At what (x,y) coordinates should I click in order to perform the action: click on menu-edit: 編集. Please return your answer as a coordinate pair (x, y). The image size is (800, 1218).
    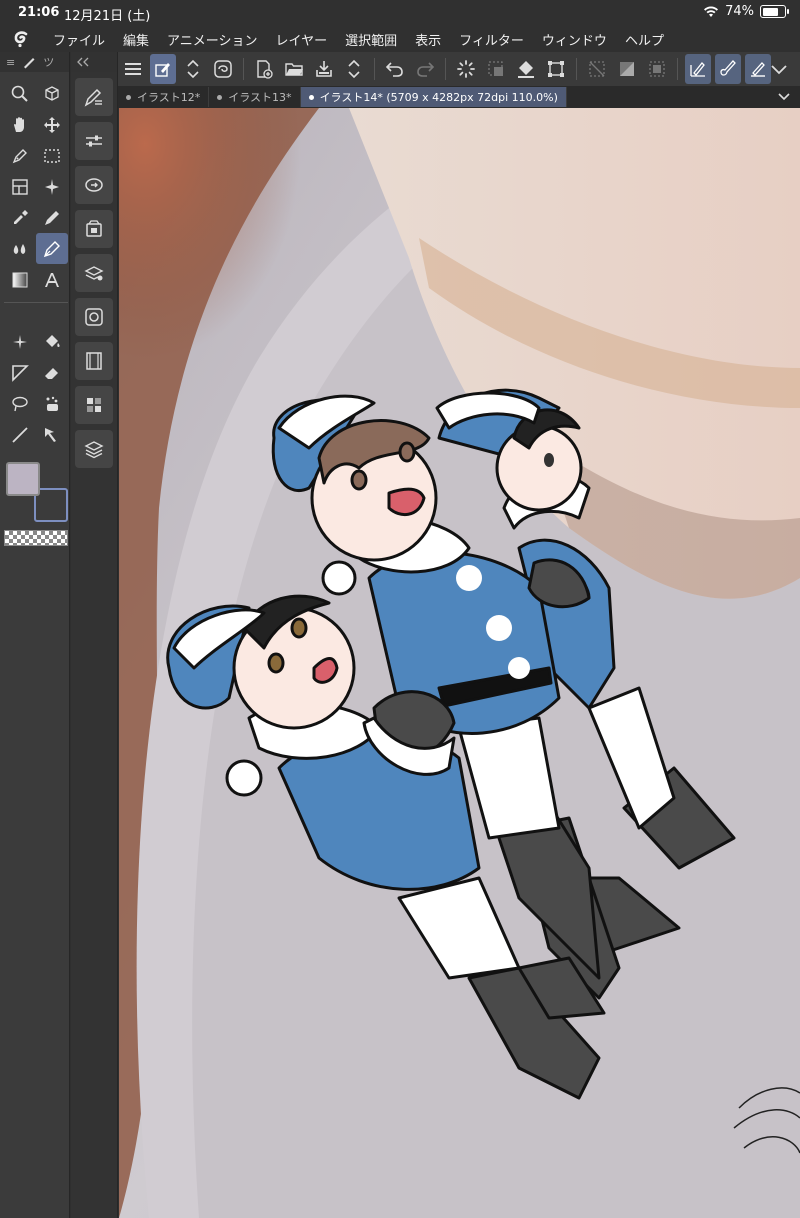
    Looking at the image, I should click on (136, 39).